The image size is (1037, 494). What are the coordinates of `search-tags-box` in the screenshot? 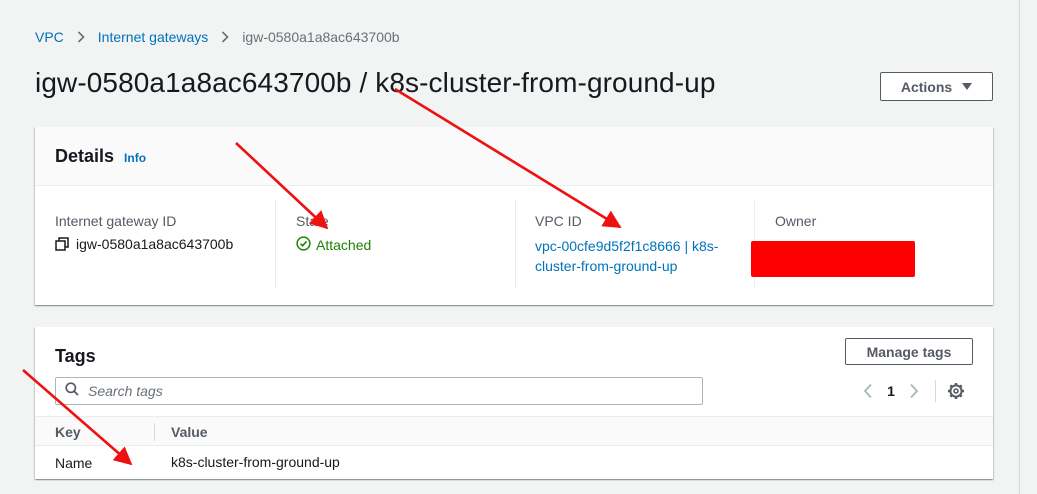 It's located at (379, 391).